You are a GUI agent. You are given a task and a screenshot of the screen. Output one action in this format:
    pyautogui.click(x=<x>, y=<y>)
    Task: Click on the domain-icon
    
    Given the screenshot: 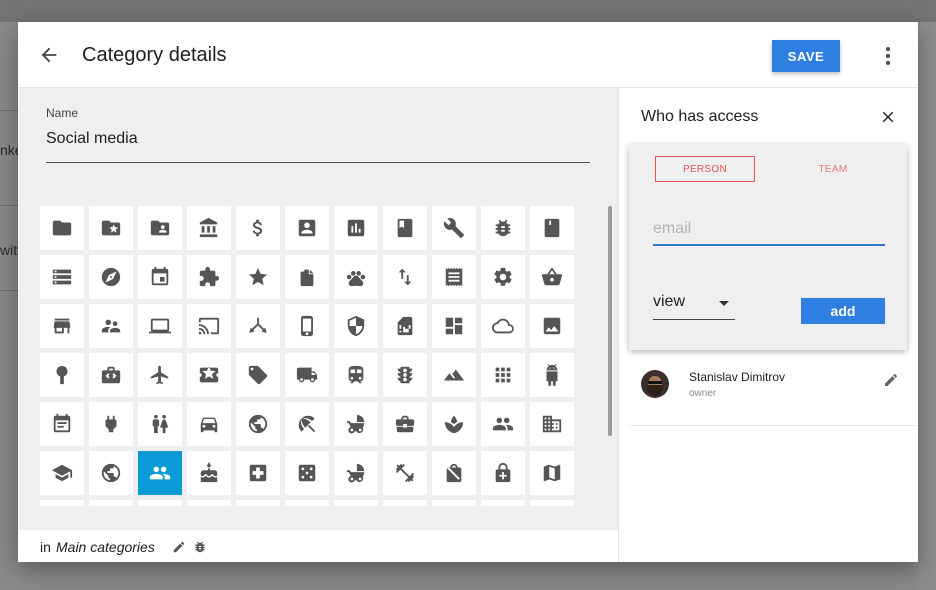 What is the action you would take?
    pyautogui.click(x=552, y=424)
    